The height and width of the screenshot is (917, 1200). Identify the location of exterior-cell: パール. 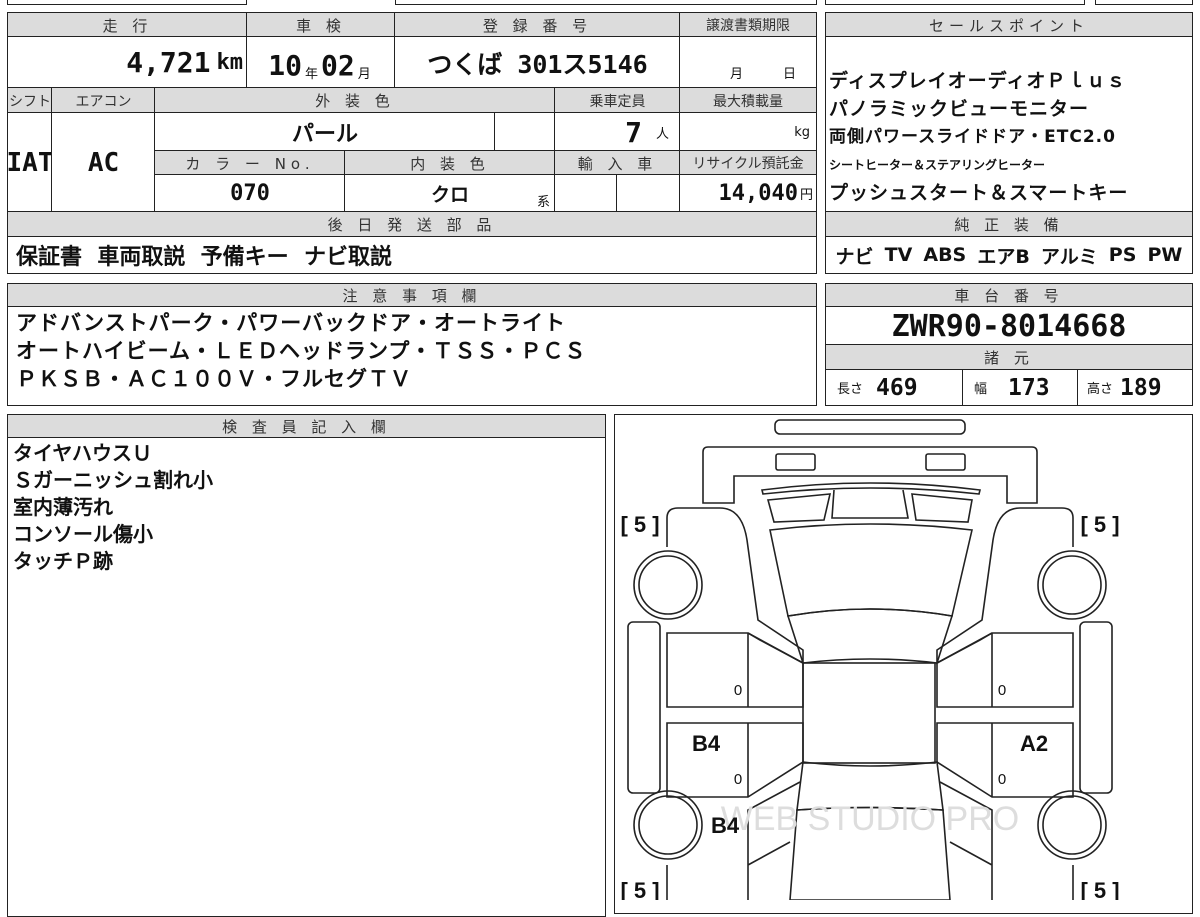
(325, 132).